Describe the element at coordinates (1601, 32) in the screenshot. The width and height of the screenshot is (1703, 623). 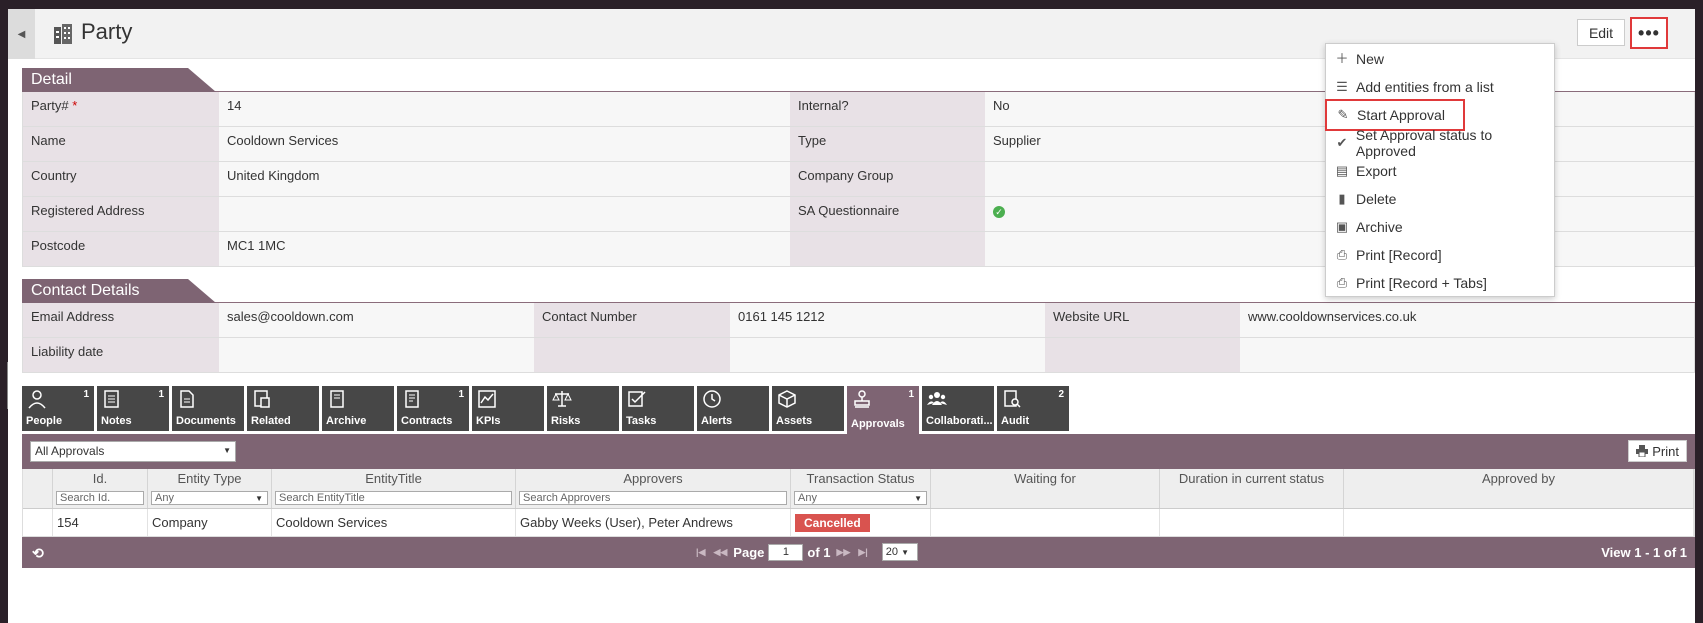
I see `edit-button: Edit` at that location.